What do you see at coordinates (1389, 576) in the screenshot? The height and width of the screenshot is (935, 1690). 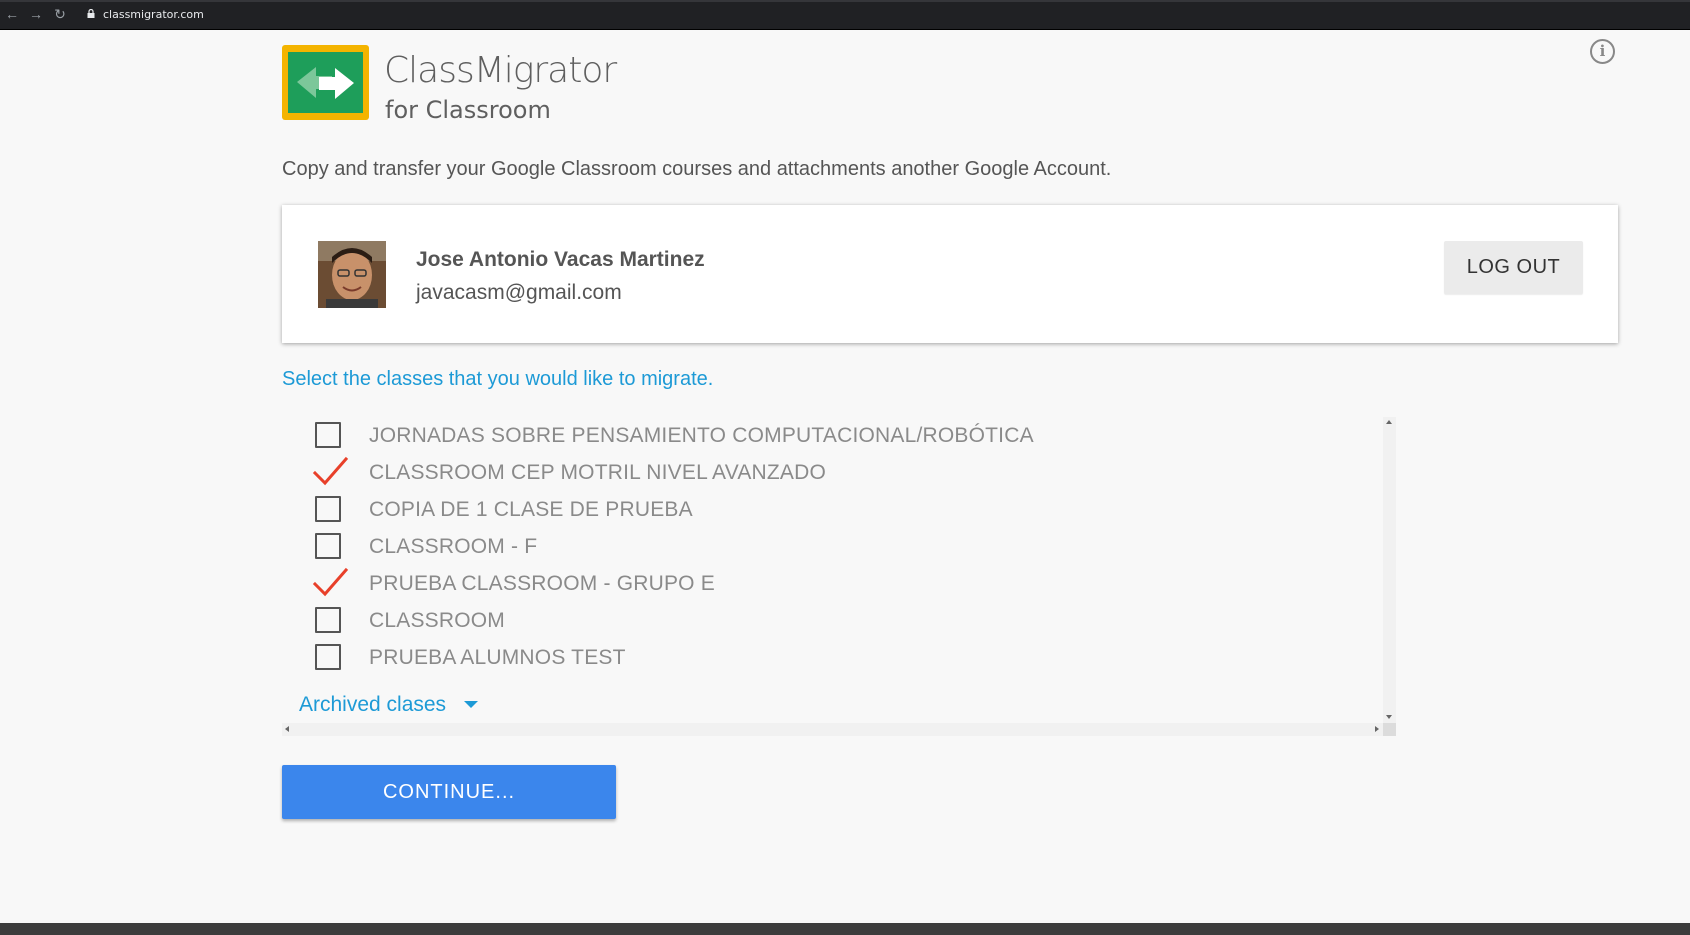 I see `vertical-scrollbar` at bounding box center [1389, 576].